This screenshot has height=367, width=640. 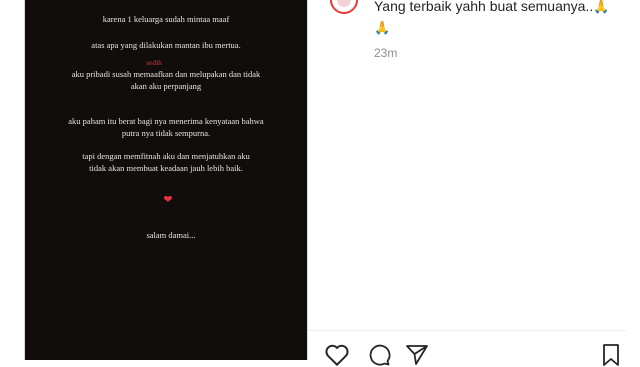 I want to click on left-page-margin, so click(x=12, y=180).